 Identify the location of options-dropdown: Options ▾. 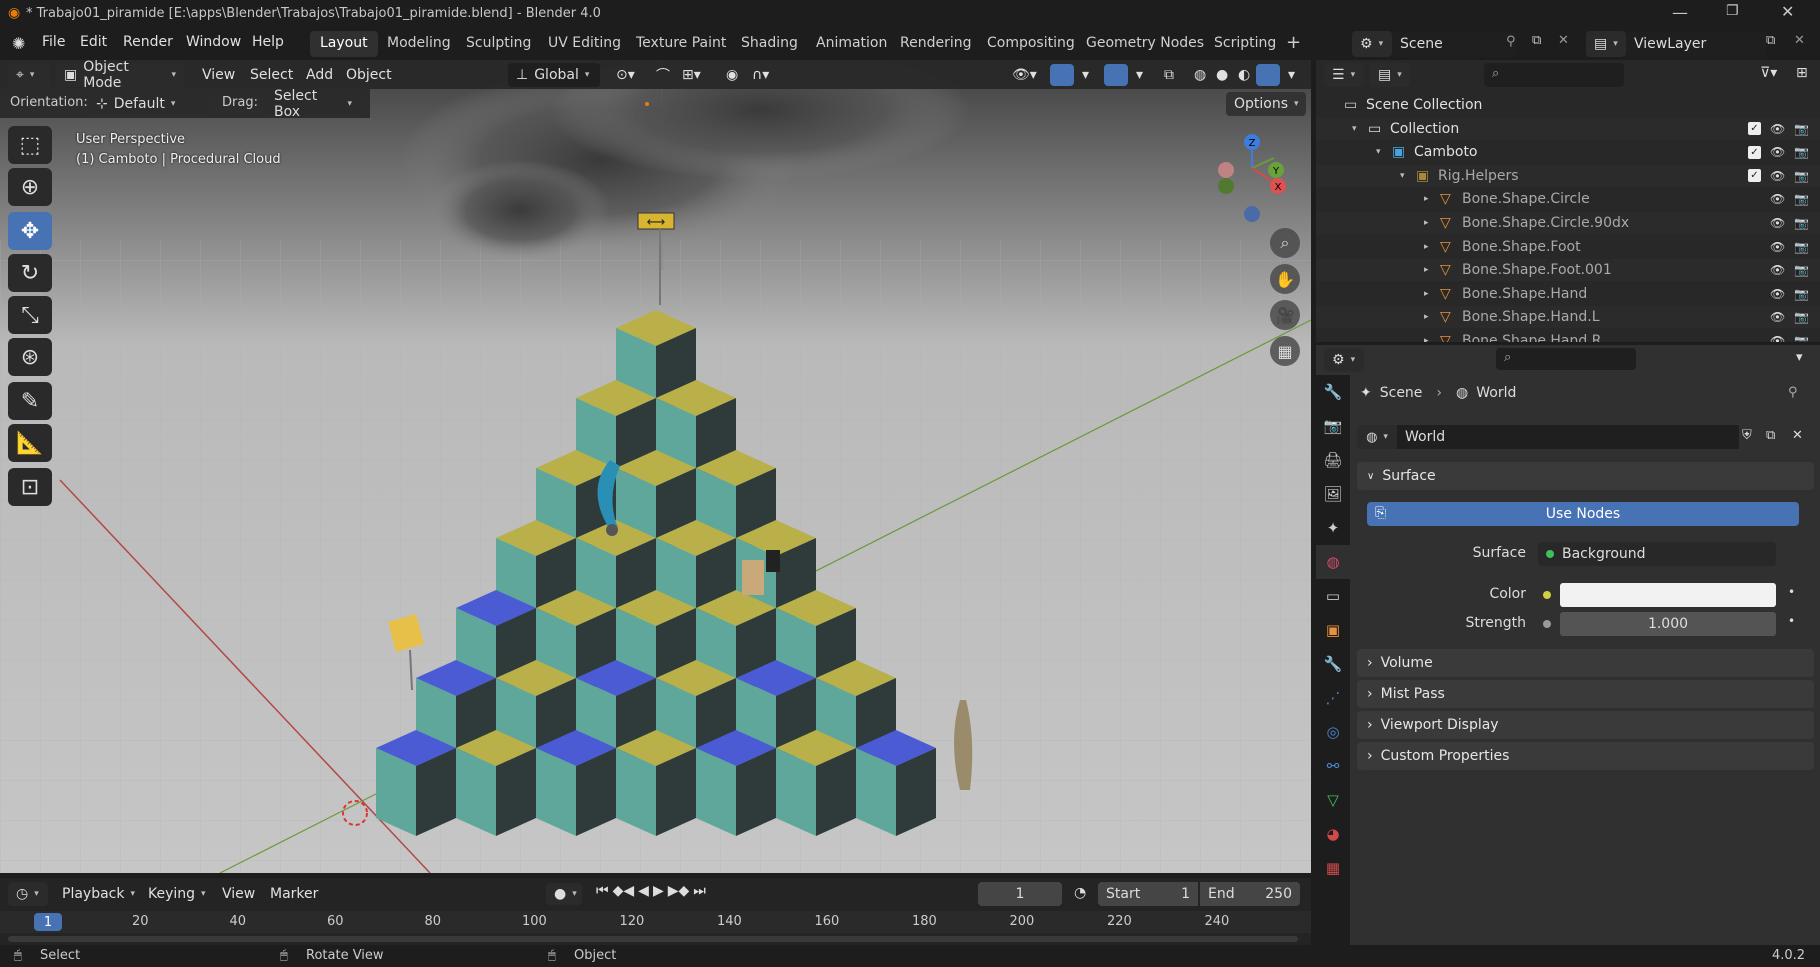
(1266, 104).